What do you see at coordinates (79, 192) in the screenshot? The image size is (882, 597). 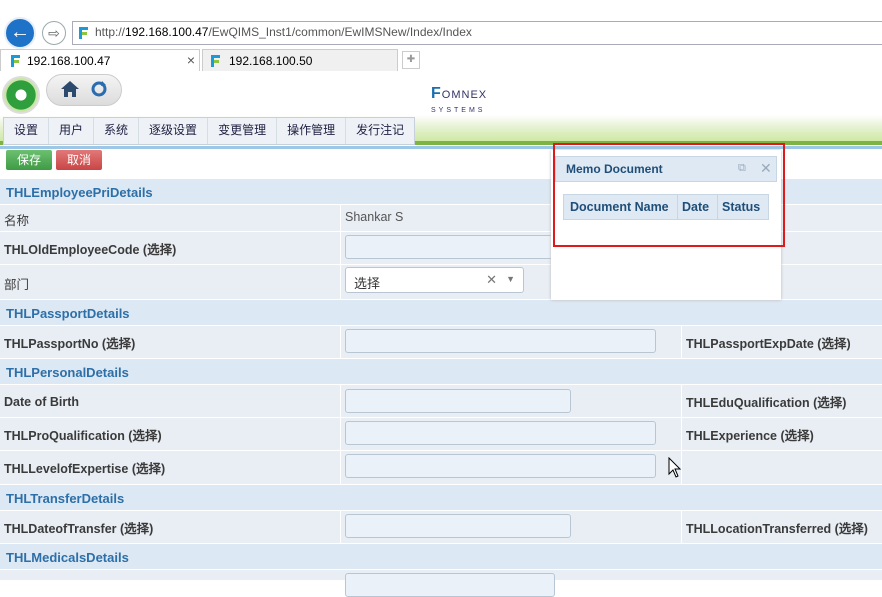 I see `section-title: THLEmployeePriDetails` at bounding box center [79, 192].